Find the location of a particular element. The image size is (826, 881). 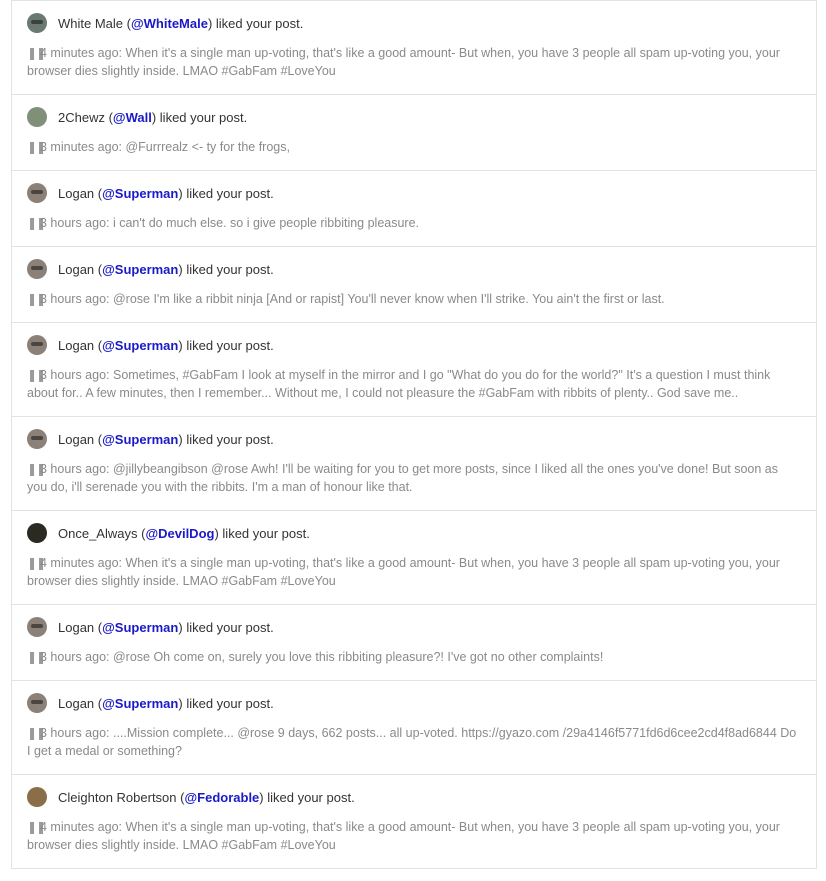

user-handle-link: @WhiteMale is located at coordinates (169, 23).